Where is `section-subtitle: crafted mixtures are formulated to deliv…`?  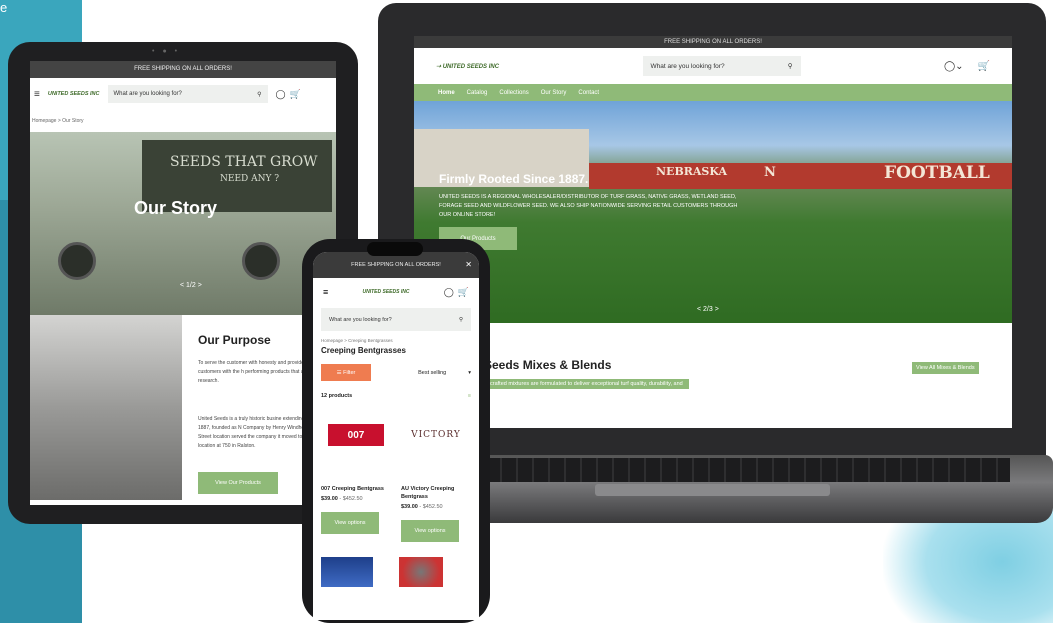 section-subtitle: crafted mixtures are formulated to deliv… is located at coordinates (586, 384).